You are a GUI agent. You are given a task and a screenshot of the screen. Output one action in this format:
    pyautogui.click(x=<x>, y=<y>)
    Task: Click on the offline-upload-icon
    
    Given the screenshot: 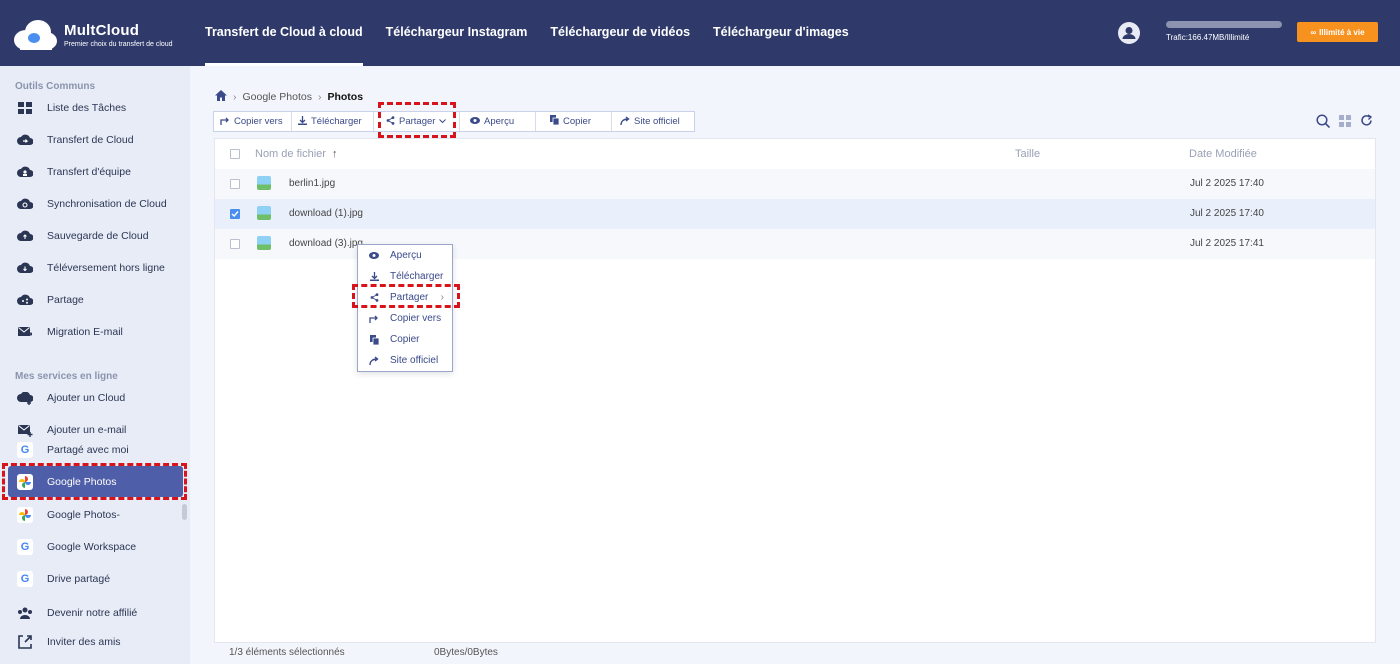 What is the action you would take?
    pyautogui.click(x=25, y=268)
    